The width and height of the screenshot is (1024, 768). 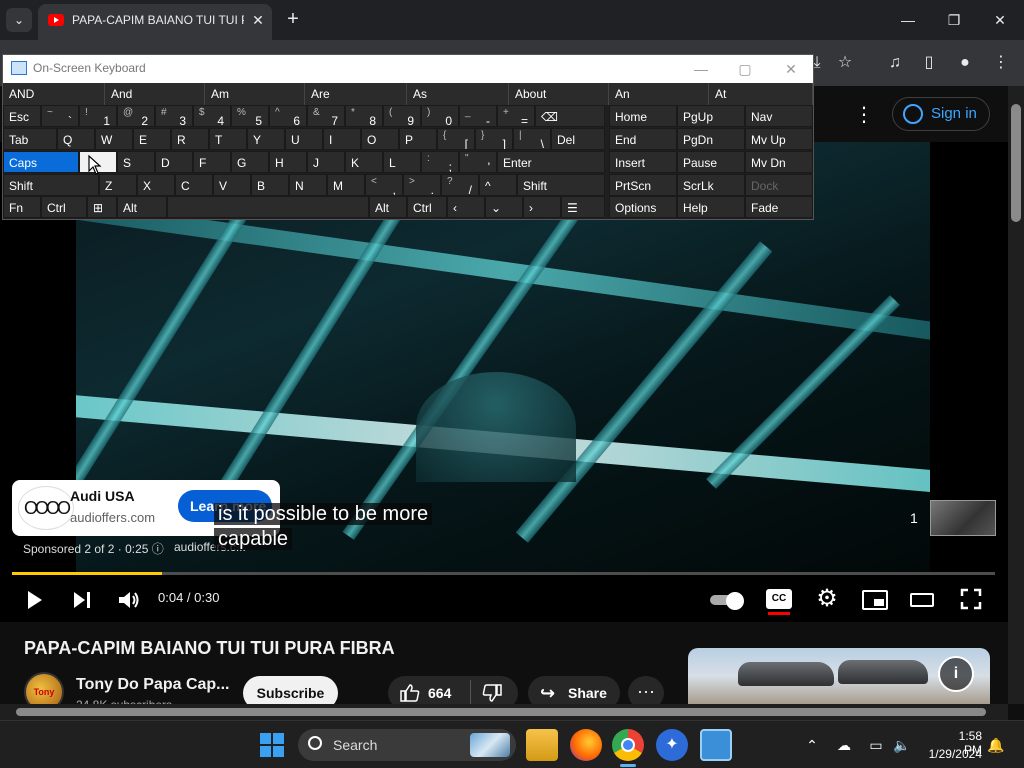 I want to click on horizontal-scrollbar, so click(x=504, y=712).